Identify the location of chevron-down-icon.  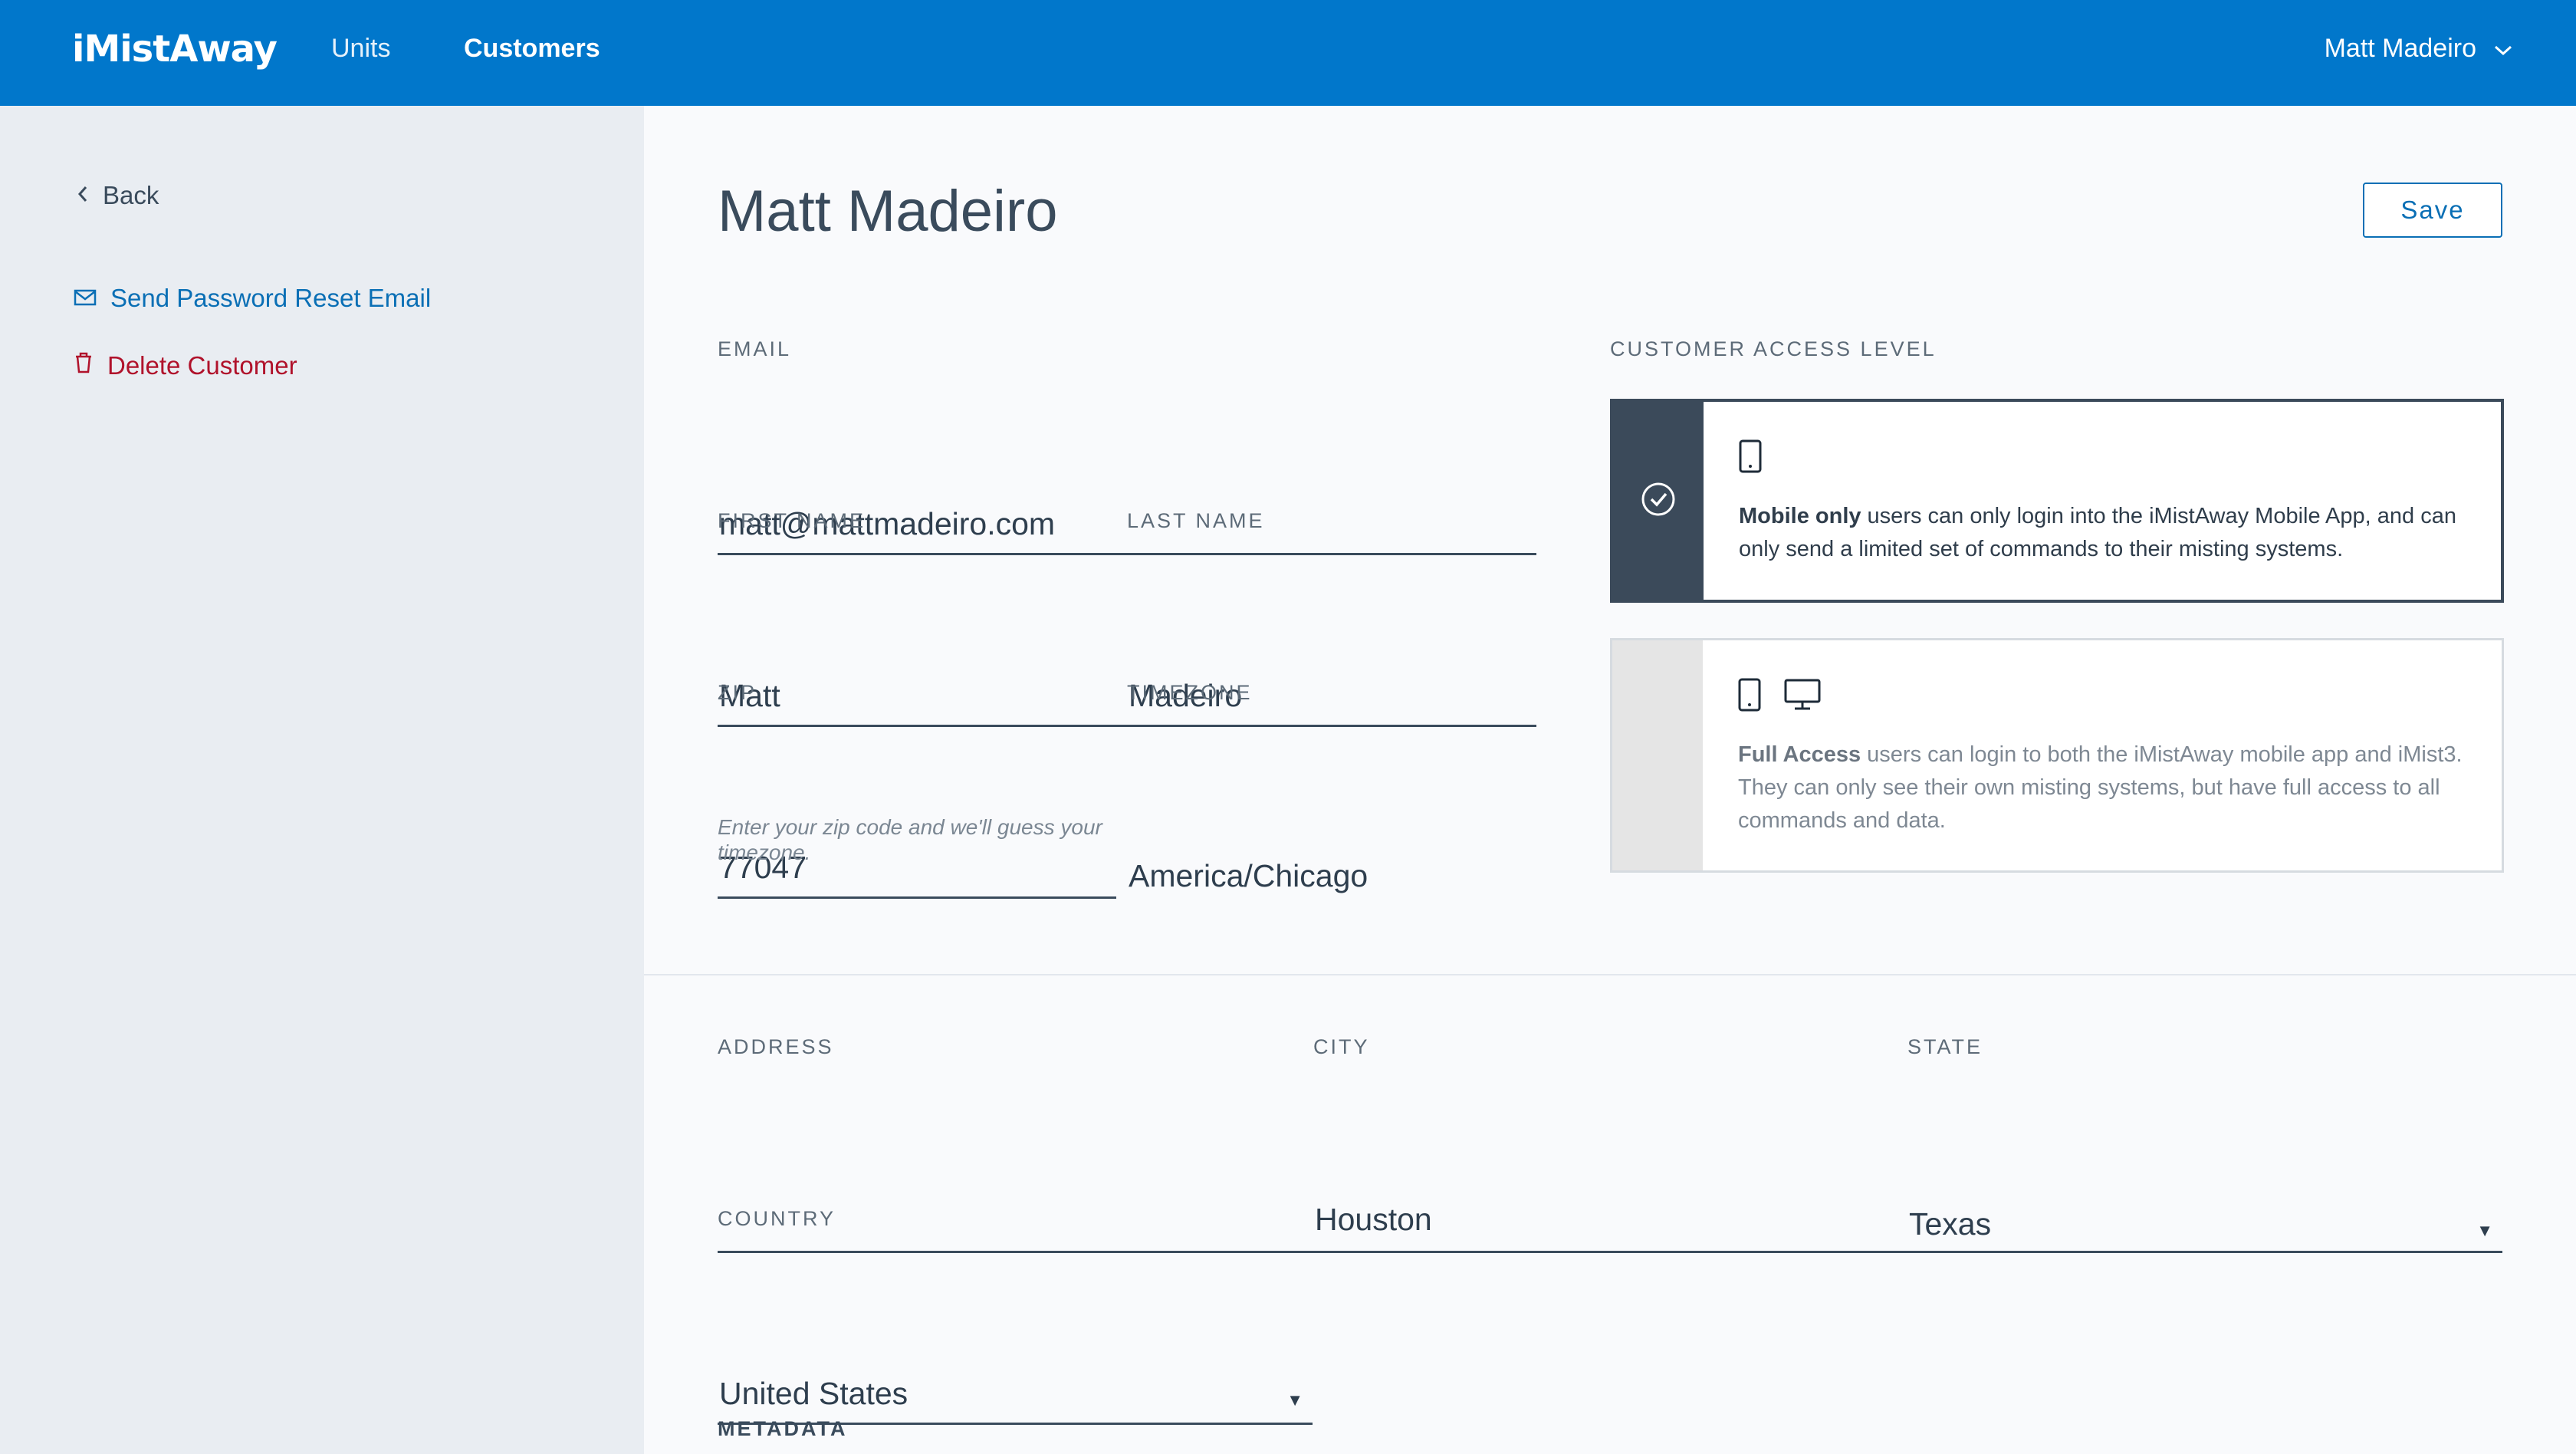
(2503, 49).